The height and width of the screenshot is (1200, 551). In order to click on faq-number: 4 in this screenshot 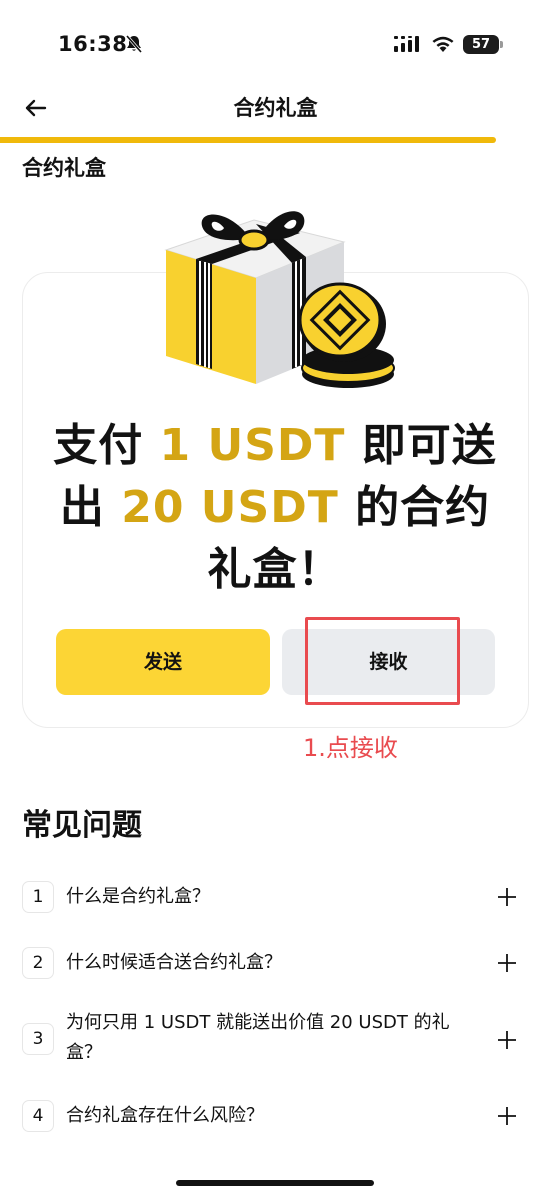, I will do `click(38, 1116)`.